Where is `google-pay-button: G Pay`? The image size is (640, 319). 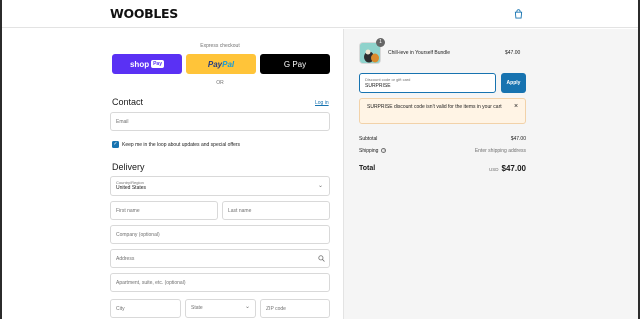 google-pay-button: G Pay is located at coordinates (295, 64).